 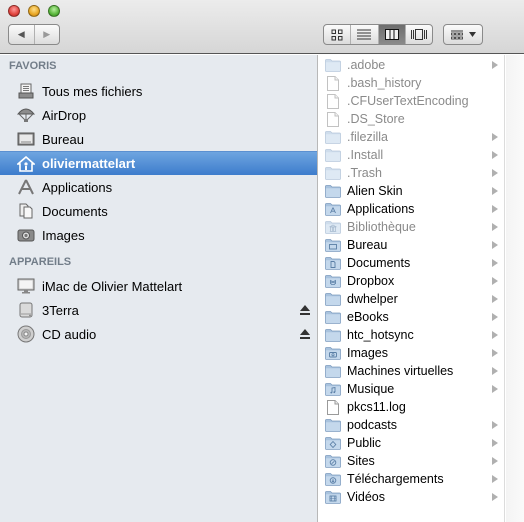 What do you see at coordinates (411, 209) in the screenshot?
I see `list-item: Applications` at bounding box center [411, 209].